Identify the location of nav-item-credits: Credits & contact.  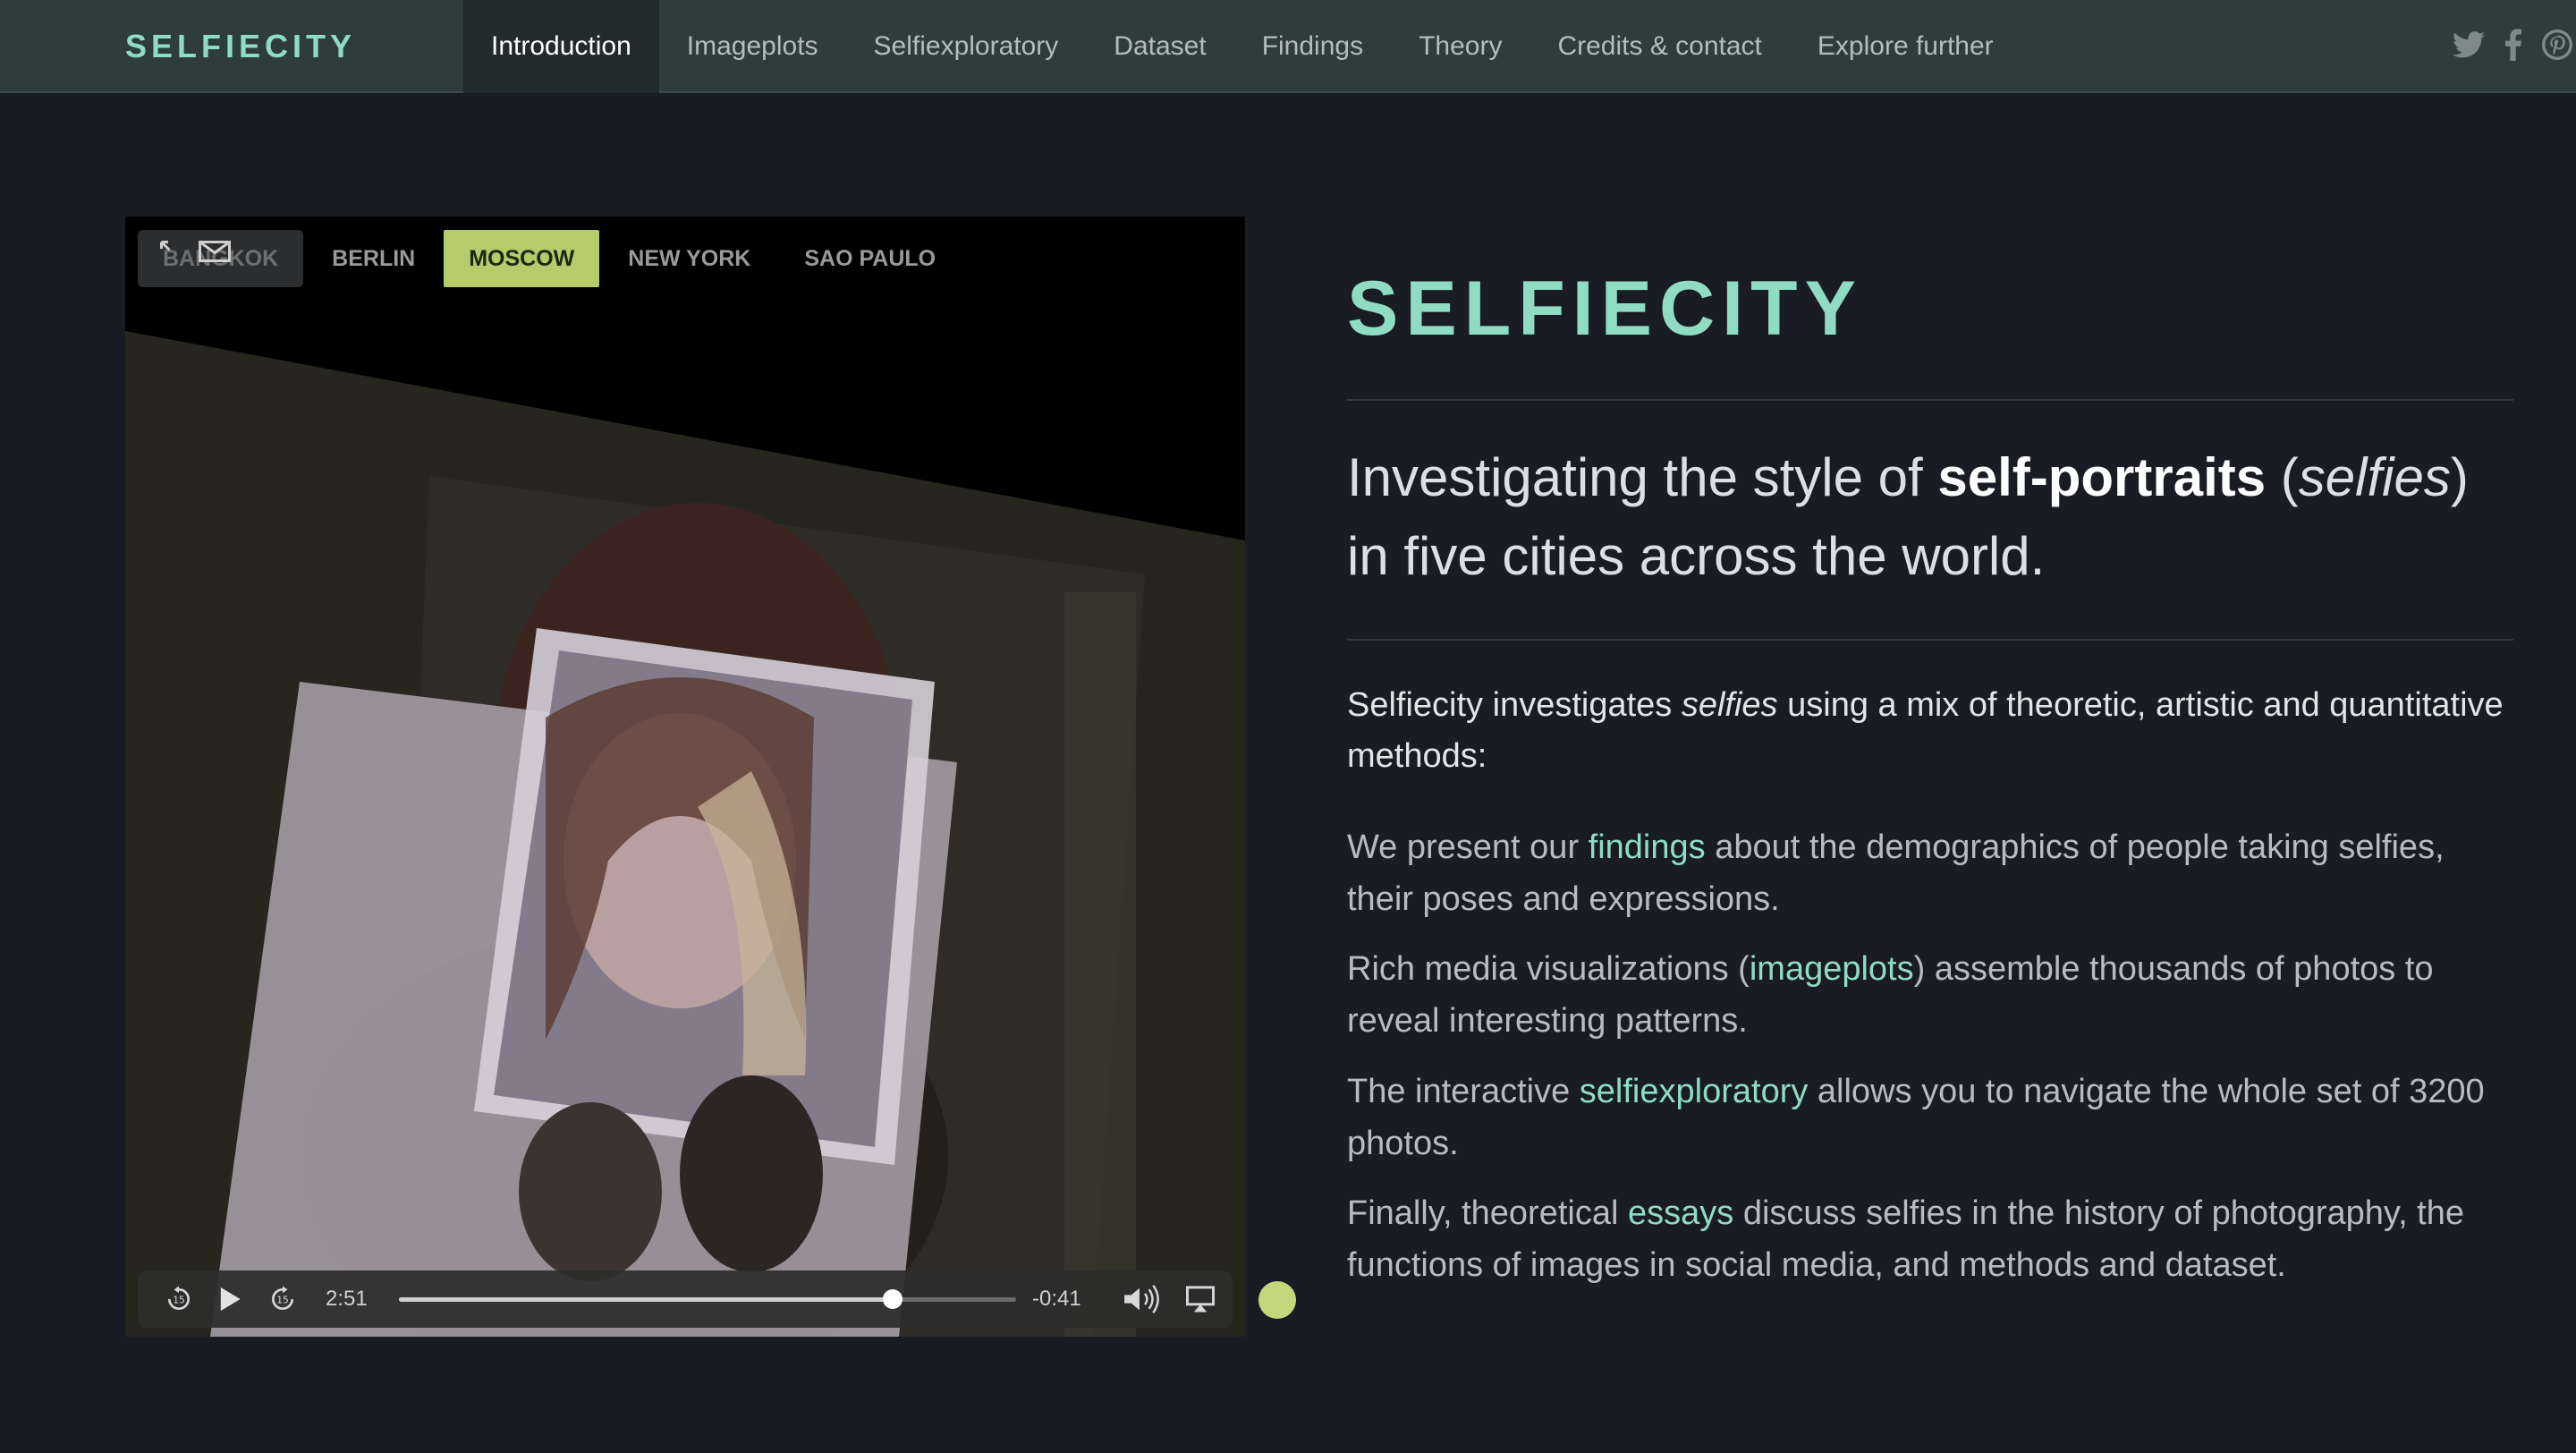
(1659, 46).